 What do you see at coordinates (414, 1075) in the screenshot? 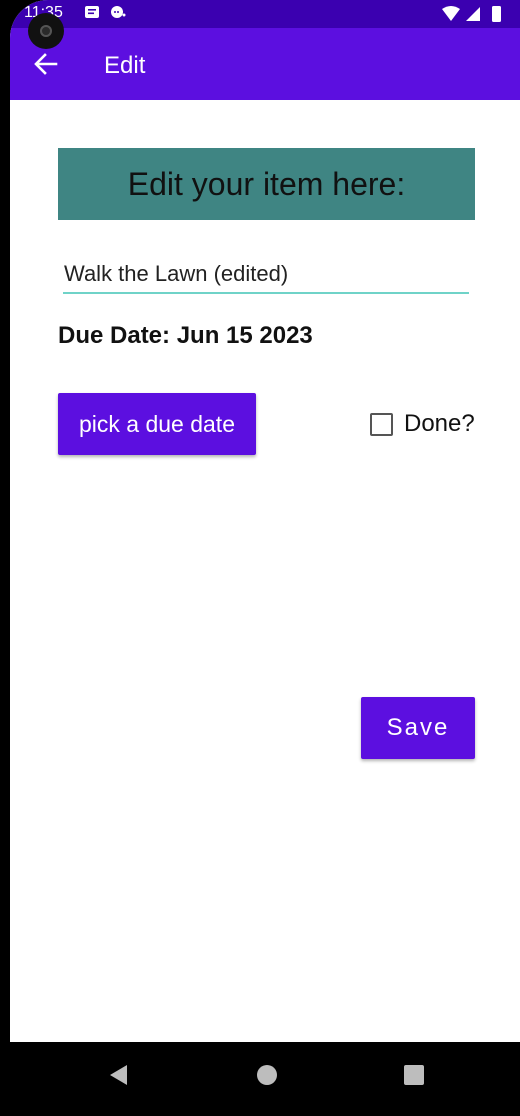
I see `recents-square-icon` at bounding box center [414, 1075].